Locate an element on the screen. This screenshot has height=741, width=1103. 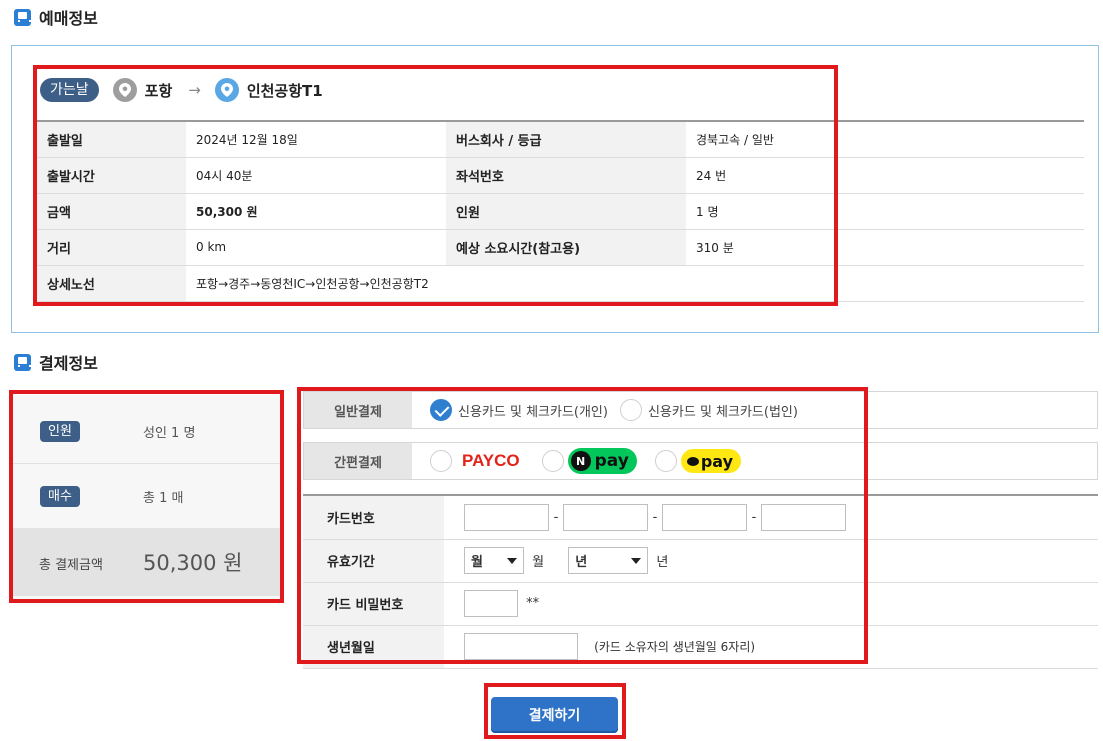
price-label: 금액 is located at coordinates (111, 211).